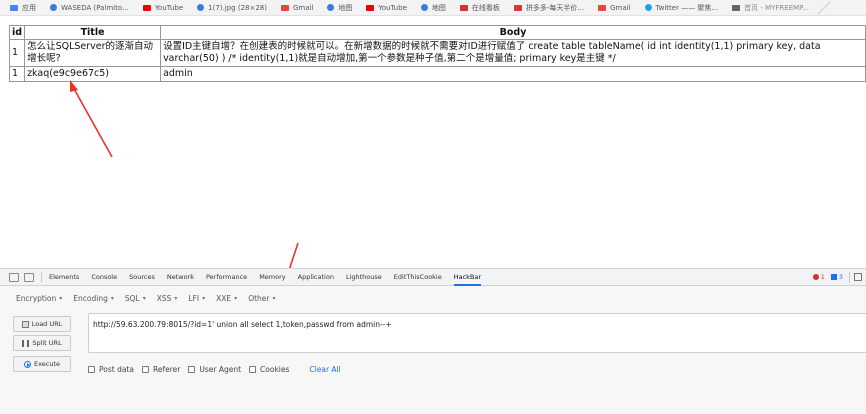 This screenshot has width=866, height=414. What do you see at coordinates (14, 277) in the screenshot?
I see `inspect-icon` at bounding box center [14, 277].